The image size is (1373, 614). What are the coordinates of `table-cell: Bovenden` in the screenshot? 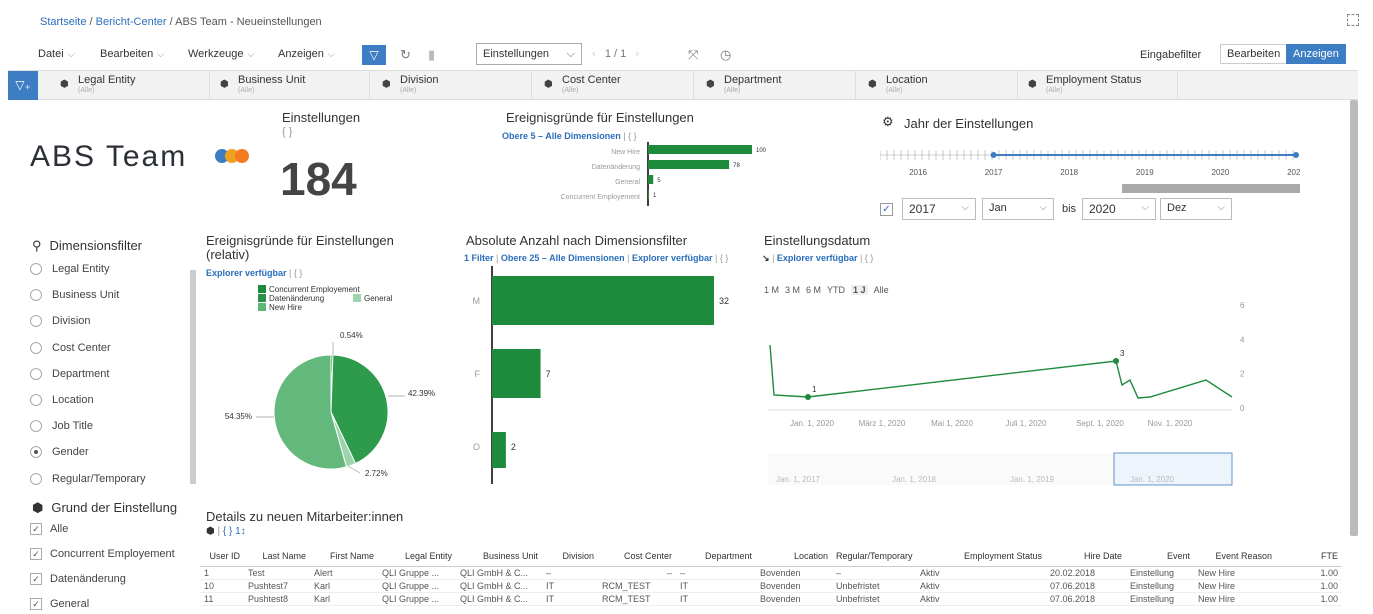 It's located at (794, 573).